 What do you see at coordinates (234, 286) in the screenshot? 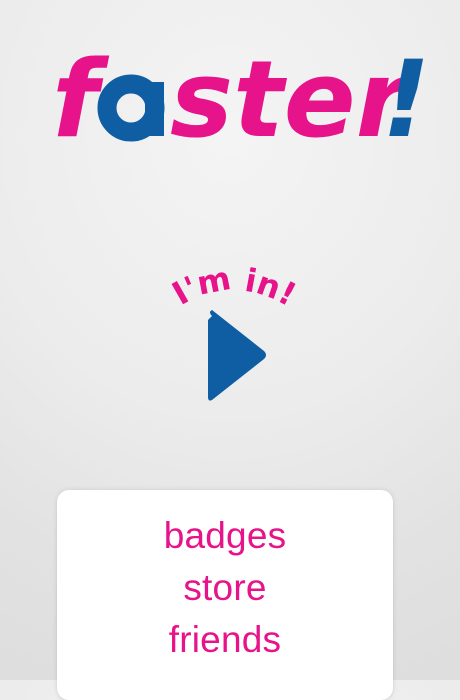
I see `play-label: I'm in!` at bounding box center [234, 286].